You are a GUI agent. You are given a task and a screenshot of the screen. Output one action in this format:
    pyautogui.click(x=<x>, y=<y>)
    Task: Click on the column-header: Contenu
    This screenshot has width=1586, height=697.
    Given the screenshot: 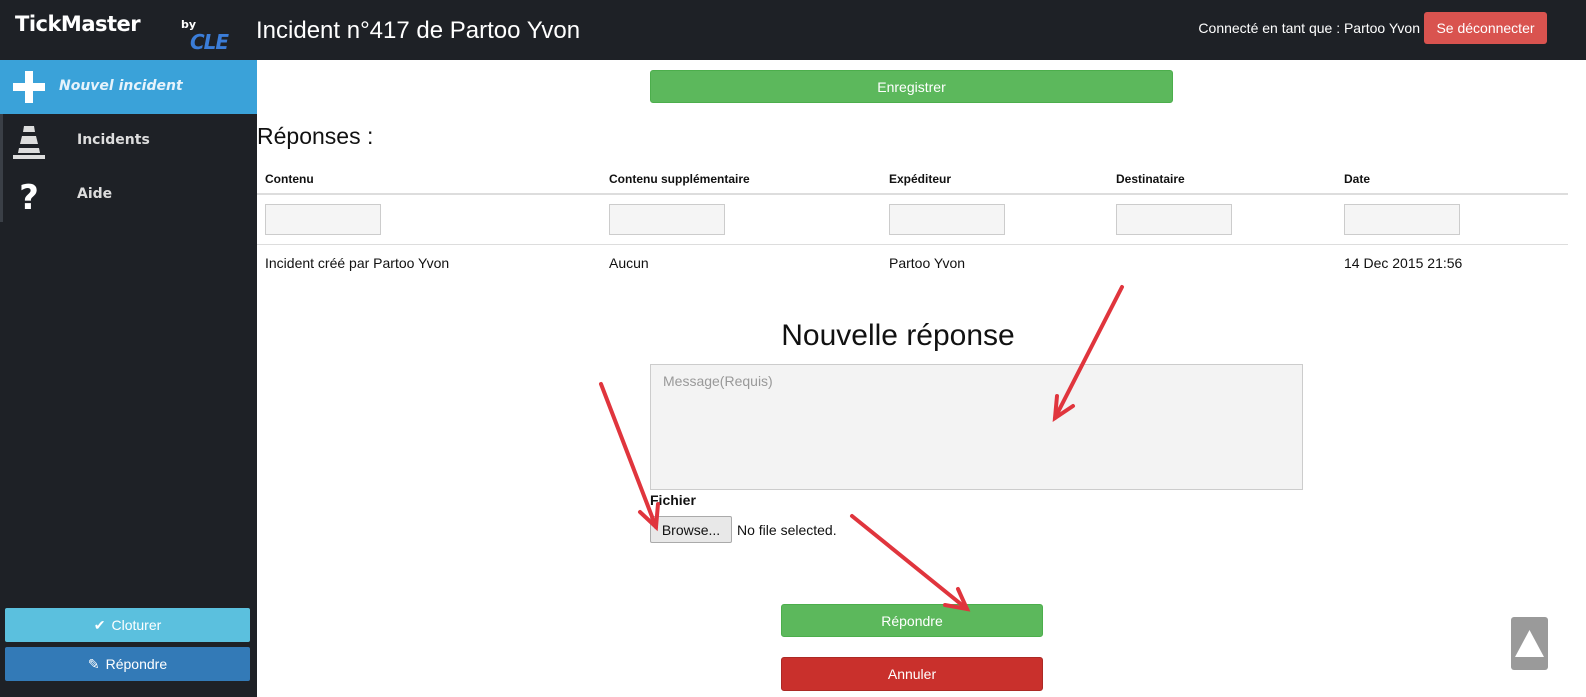 What is the action you would take?
    pyautogui.click(x=429, y=180)
    